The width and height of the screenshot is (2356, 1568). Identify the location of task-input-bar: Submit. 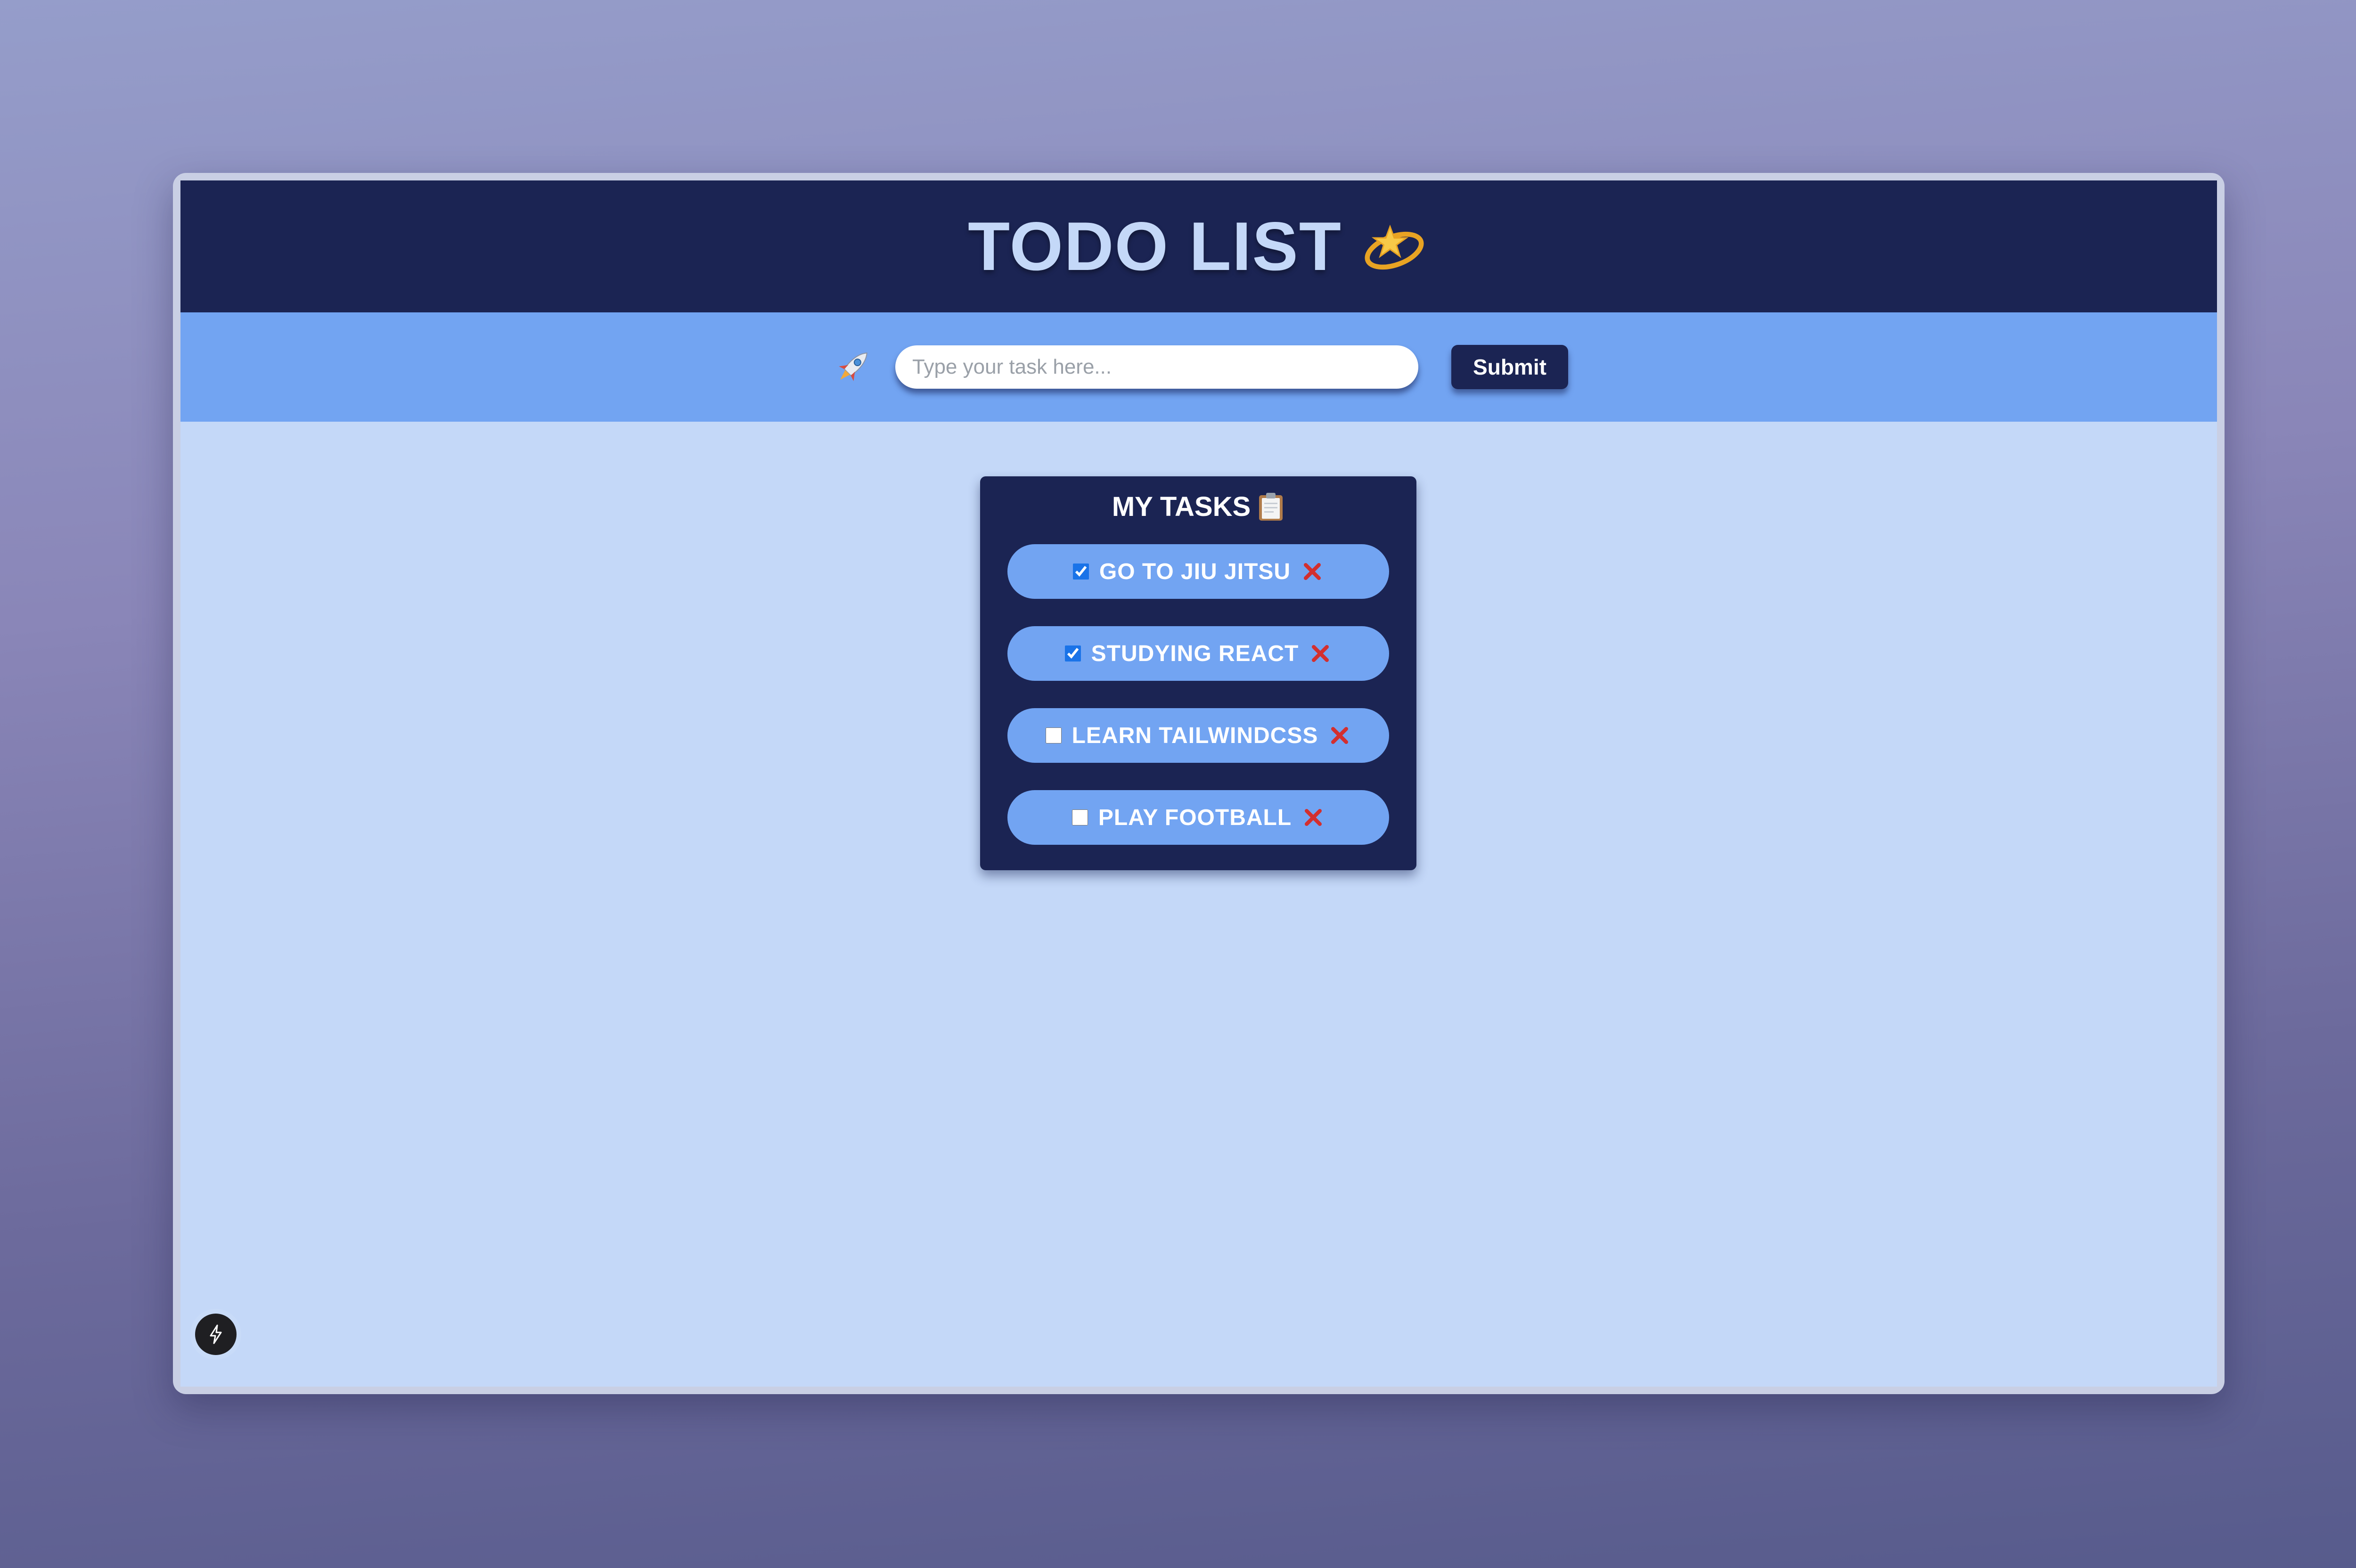
(1198, 367).